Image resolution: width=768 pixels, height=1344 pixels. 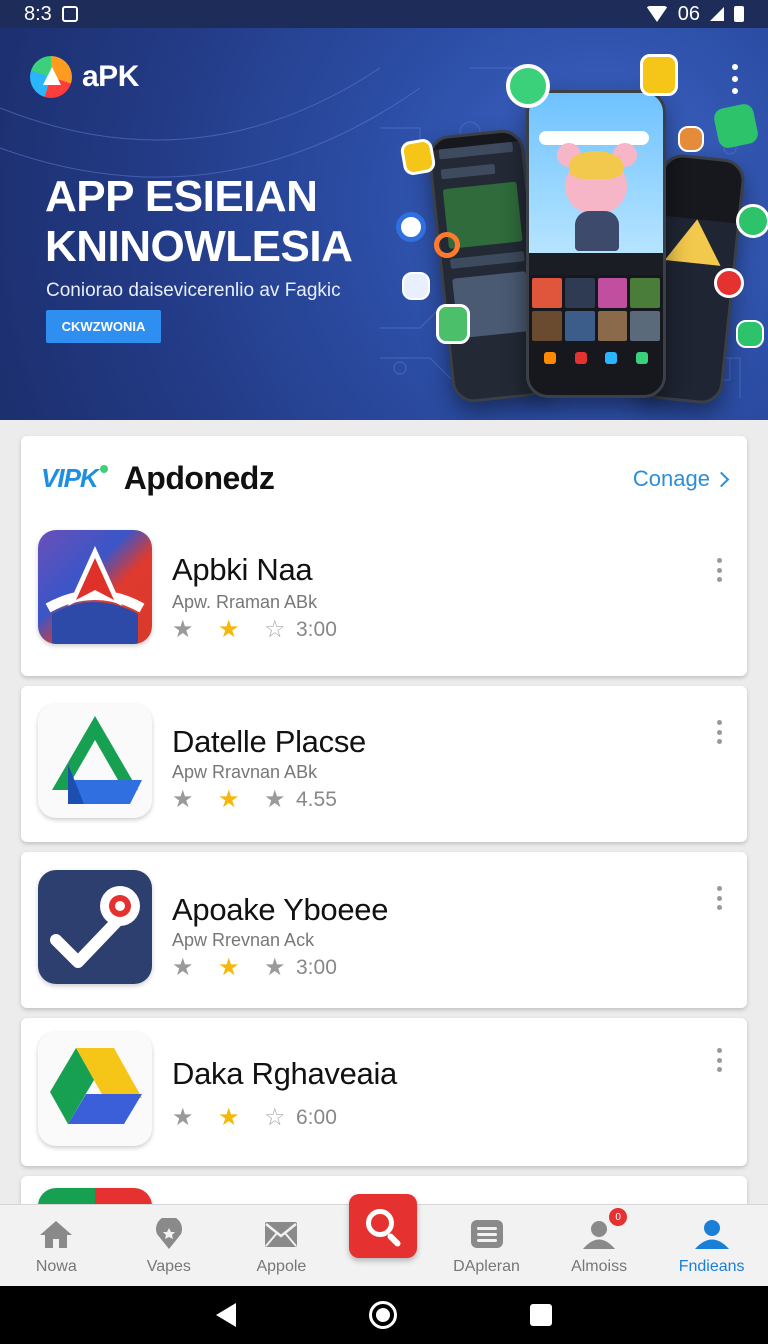 What do you see at coordinates (281, 1234) in the screenshot?
I see `mail-icon` at bounding box center [281, 1234].